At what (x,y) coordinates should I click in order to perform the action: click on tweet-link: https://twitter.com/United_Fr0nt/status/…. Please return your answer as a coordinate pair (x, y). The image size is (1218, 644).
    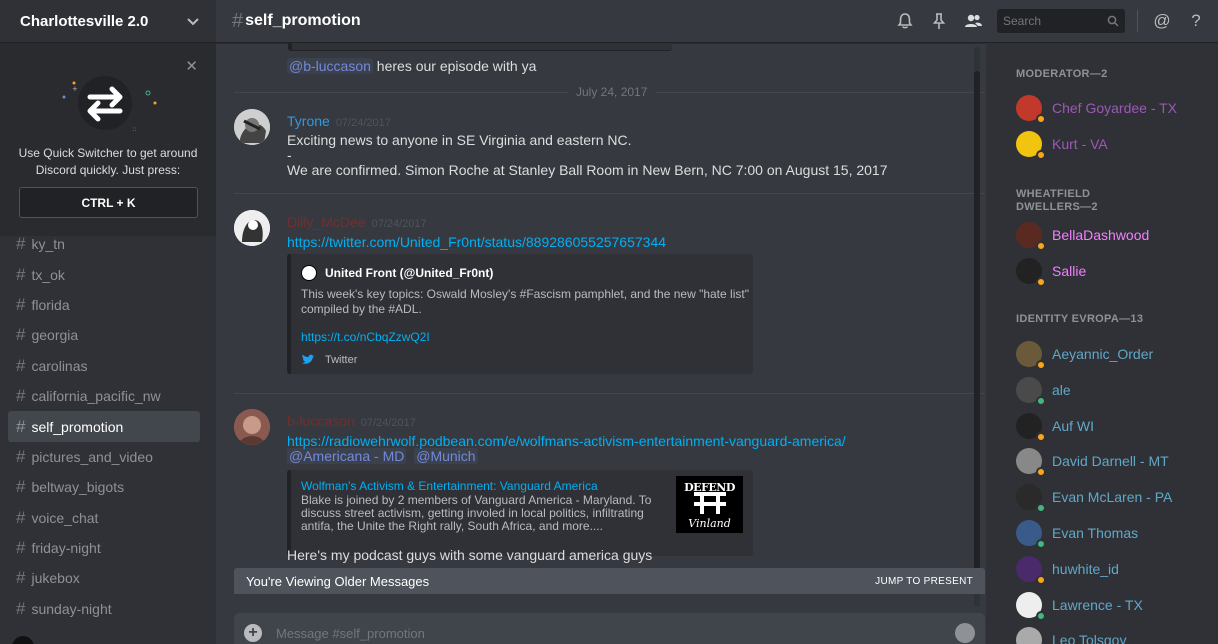
    Looking at the image, I should click on (476, 242).